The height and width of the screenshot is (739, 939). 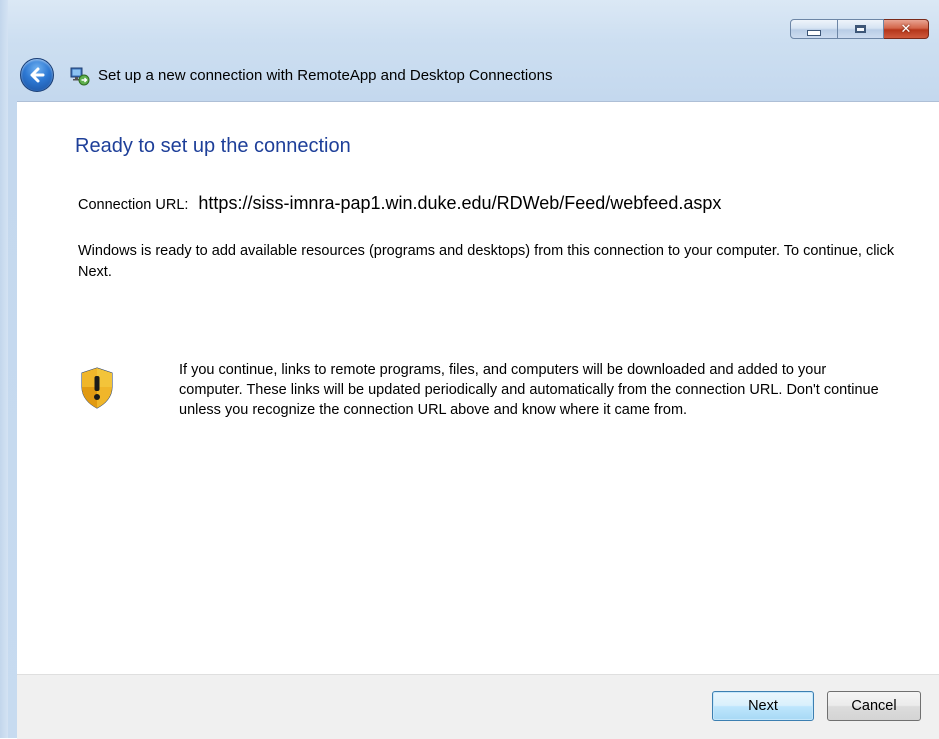 I want to click on wizard-footer: Next Cancel, so click(x=478, y=706).